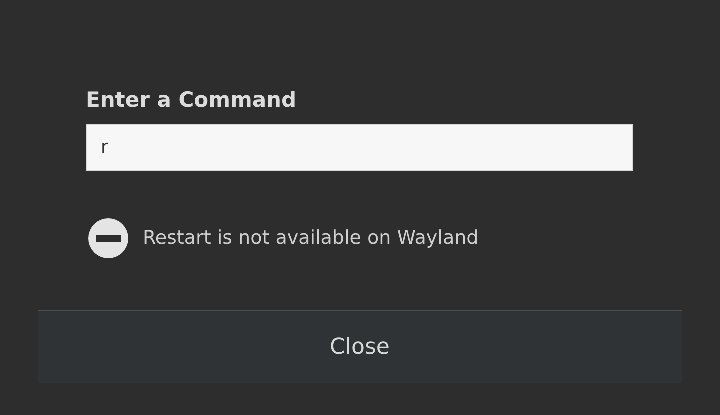 This screenshot has width=720, height=415. I want to click on status-message: Restart is not available on Wayland, so click(311, 239).